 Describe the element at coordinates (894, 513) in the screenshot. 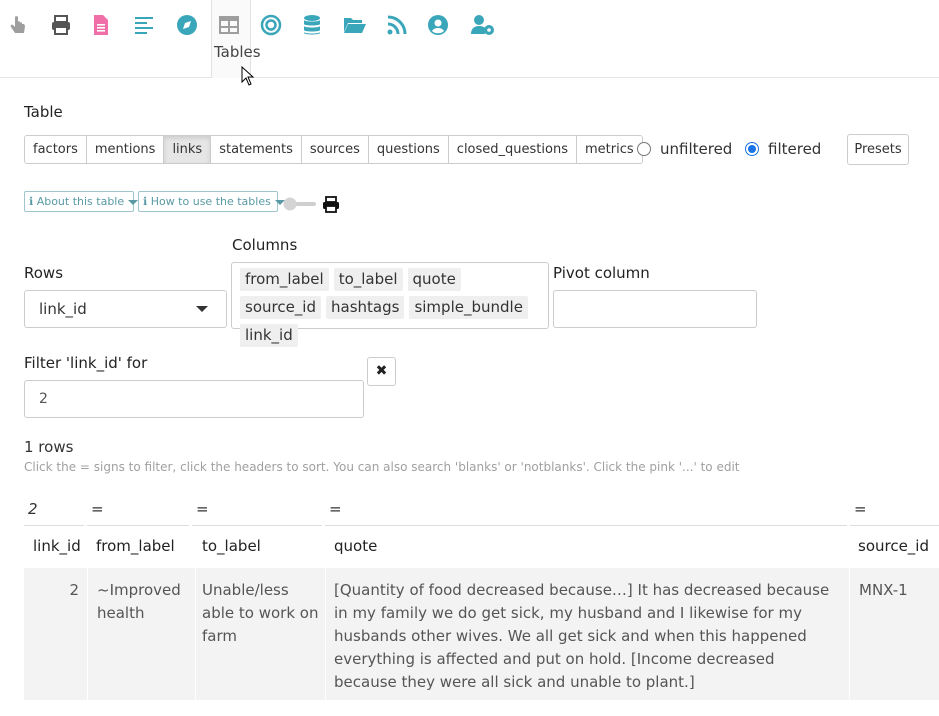

I see `column-filter-source-id: =` at that location.